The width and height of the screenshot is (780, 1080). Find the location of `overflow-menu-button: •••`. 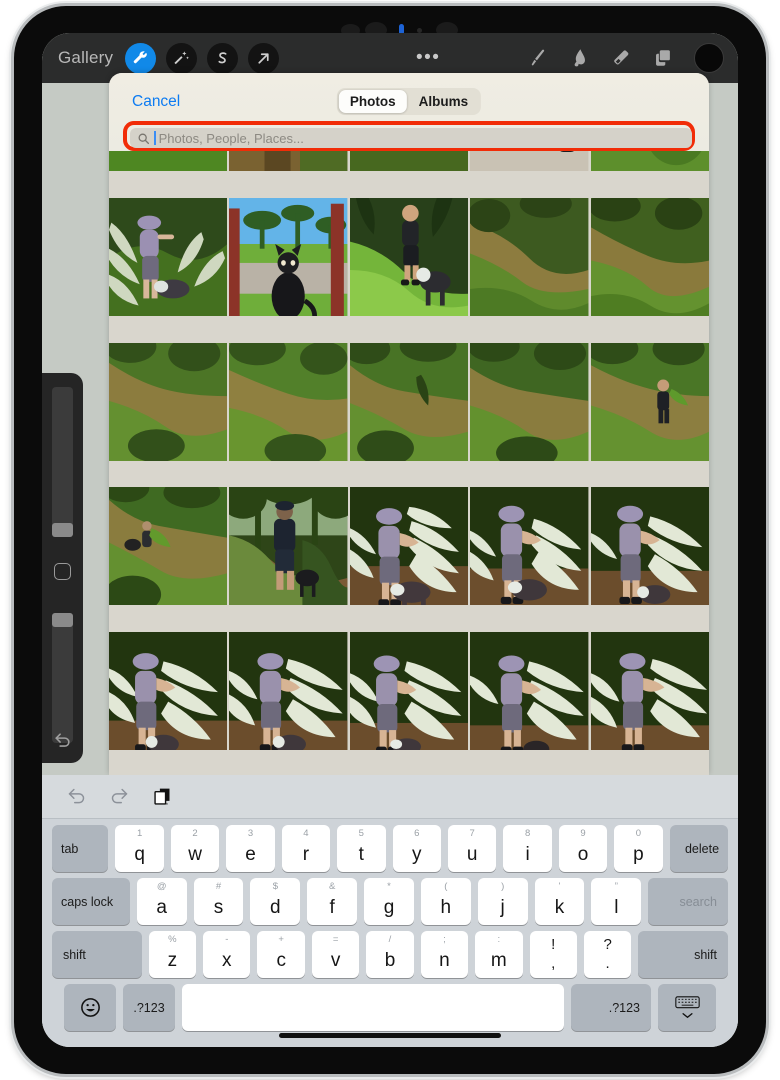

overflow-menu-button: ••• is located at coordinates (428, 58).